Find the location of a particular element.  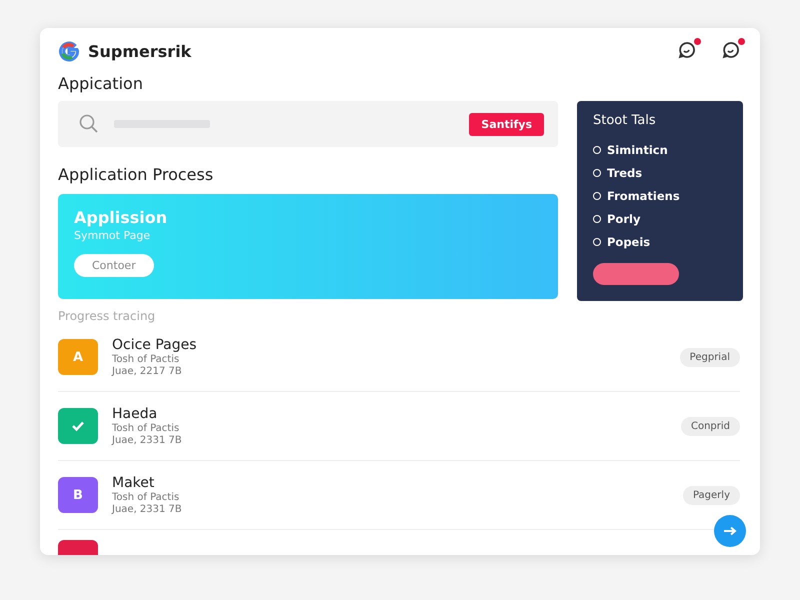

row-title: Haeda is located at coordinates (135, 414).